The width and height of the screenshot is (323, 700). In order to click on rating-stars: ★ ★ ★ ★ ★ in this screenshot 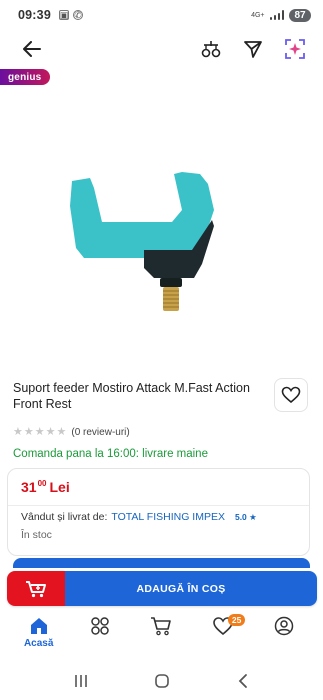, I will do `click(39, 432)`.